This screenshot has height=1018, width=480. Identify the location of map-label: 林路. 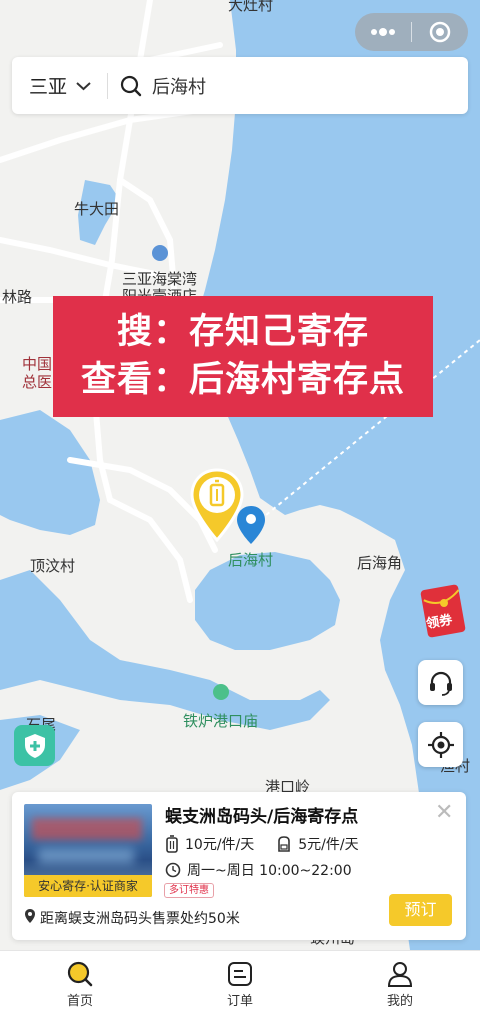
(17, 297).